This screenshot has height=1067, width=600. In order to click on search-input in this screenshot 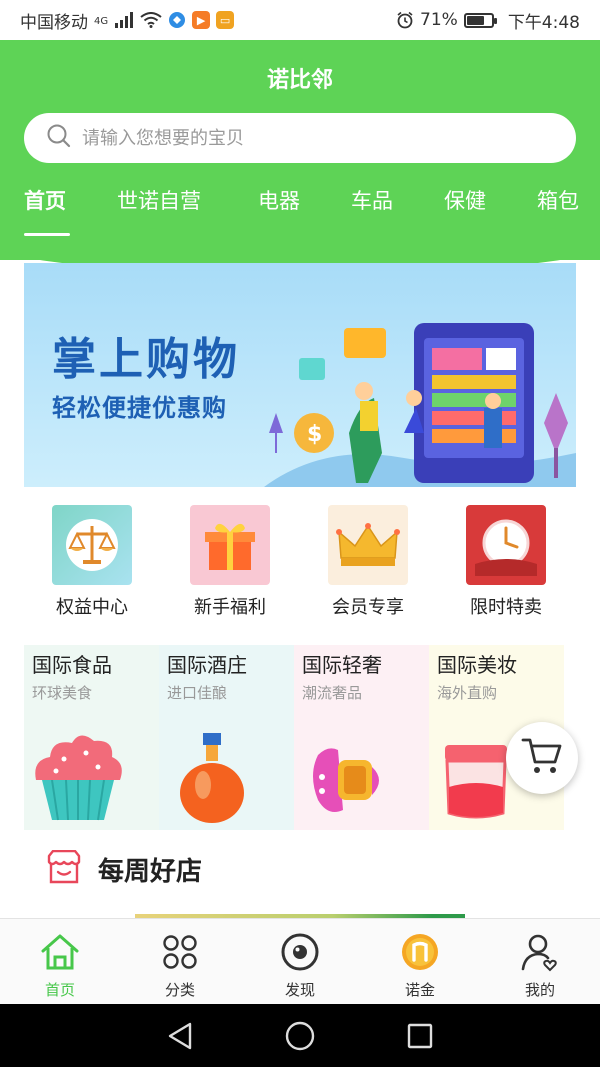, I will do `click(312, 138)`.